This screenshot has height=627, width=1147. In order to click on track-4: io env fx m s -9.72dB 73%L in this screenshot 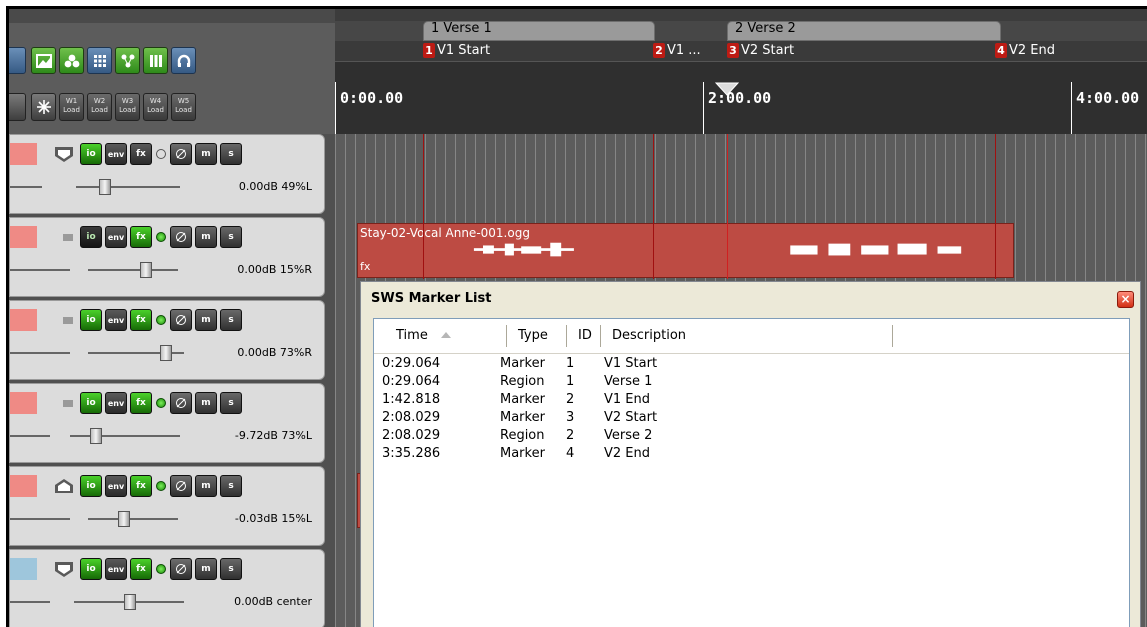, I will do `click(167, 423)`.